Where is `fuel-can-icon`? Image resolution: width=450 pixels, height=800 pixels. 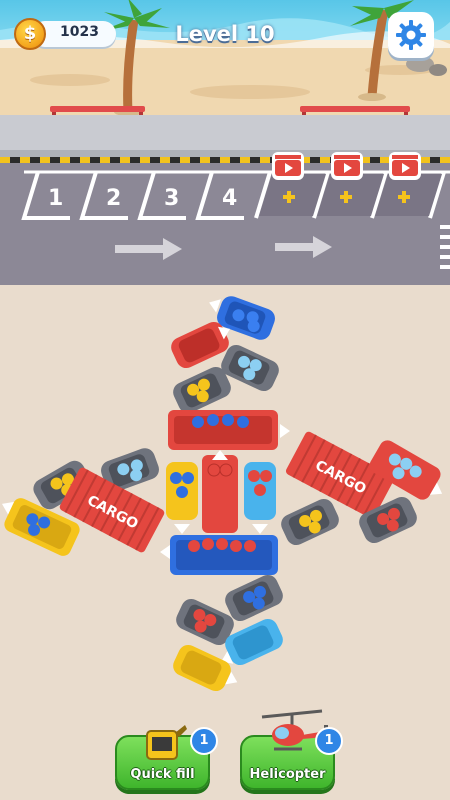
fuel-can-icon is located at coordinates (166, 742).